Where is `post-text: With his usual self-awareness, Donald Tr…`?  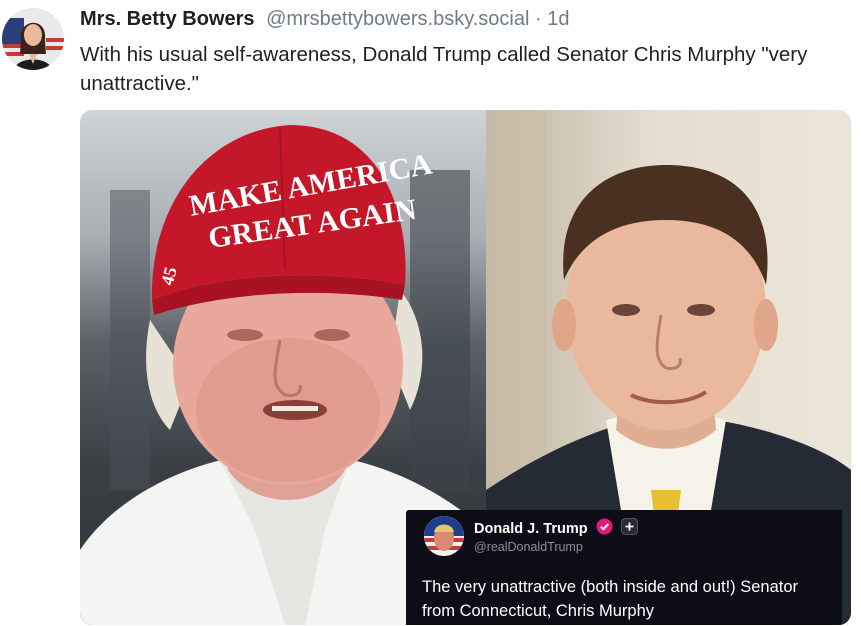
post-text: With his usual self-awareness, Donald Tr… is located at coordinates (444, 69).